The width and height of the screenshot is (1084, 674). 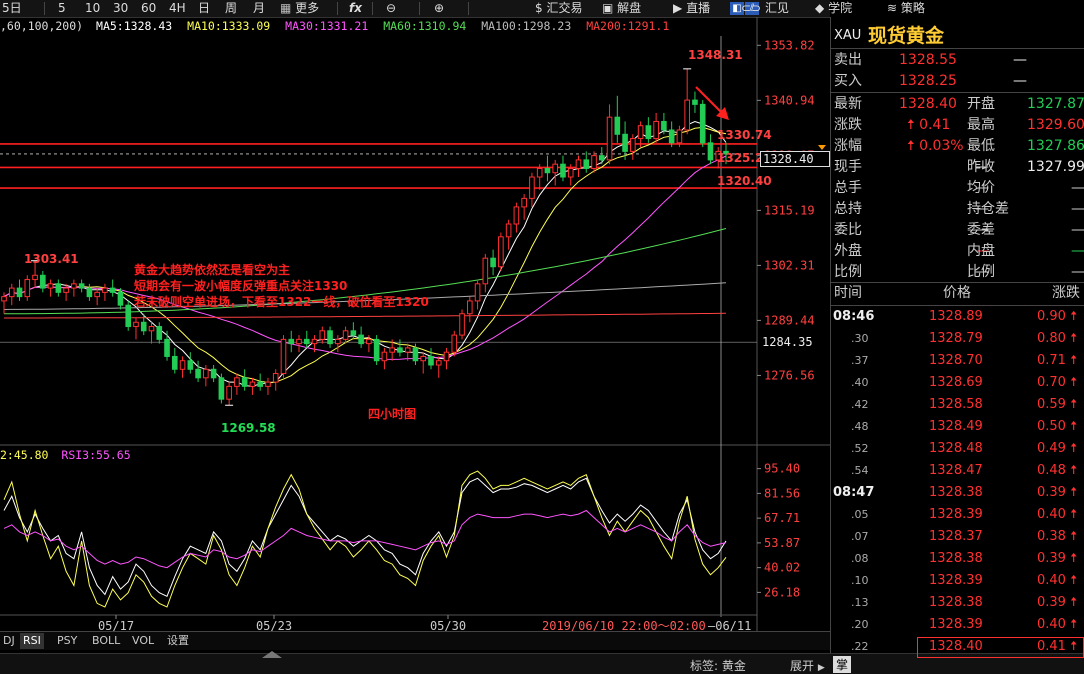 I want to click on horizontal-levels, so click(x=378, y=166).